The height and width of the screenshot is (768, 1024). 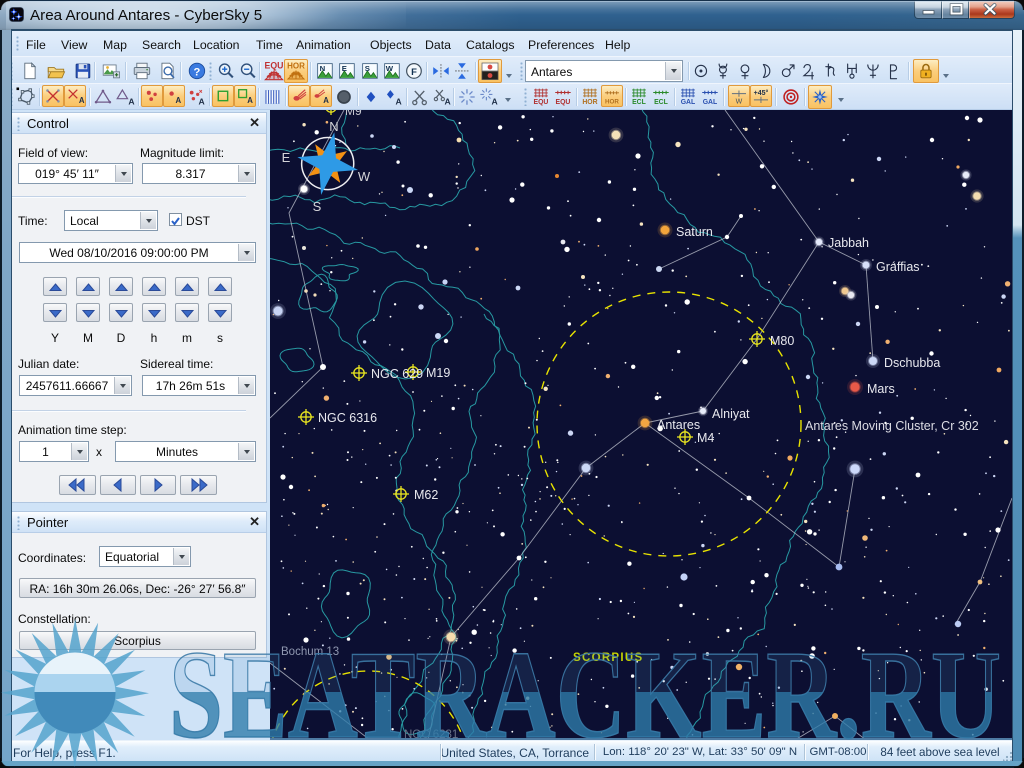 What do you see at coordinates (881, 389) in the screenshot?
I see `svg-text: Mars` at bounding box center [881, 389].